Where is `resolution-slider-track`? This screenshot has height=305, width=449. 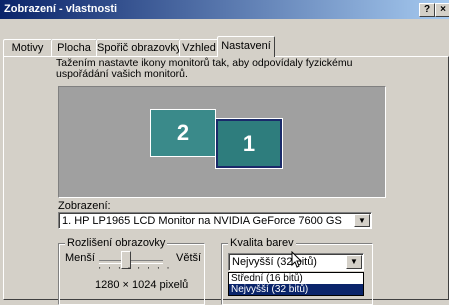
resolution-slider-track is located at coordinates (131, 262).